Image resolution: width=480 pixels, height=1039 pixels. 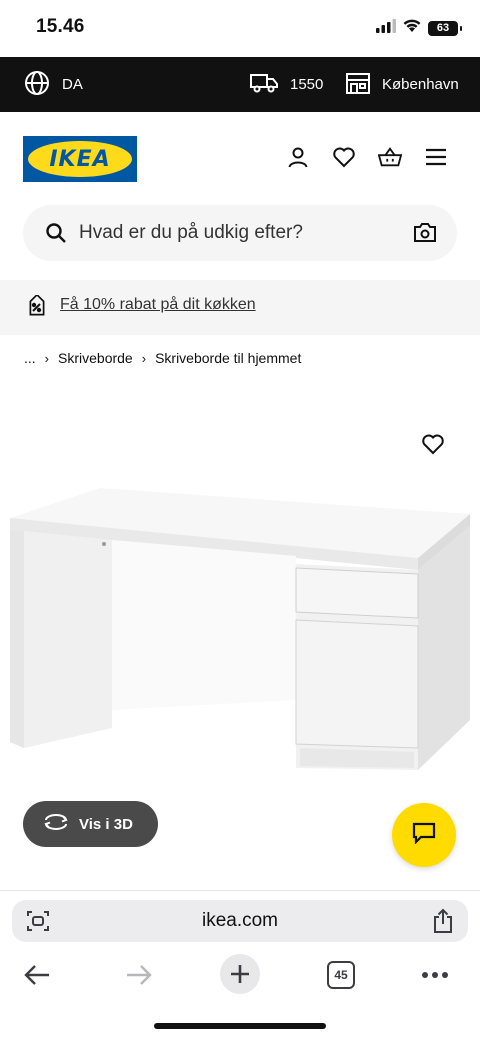 I want to click on breadcrumb-item-desks: Skriveborde, so click(x=95, y=358).